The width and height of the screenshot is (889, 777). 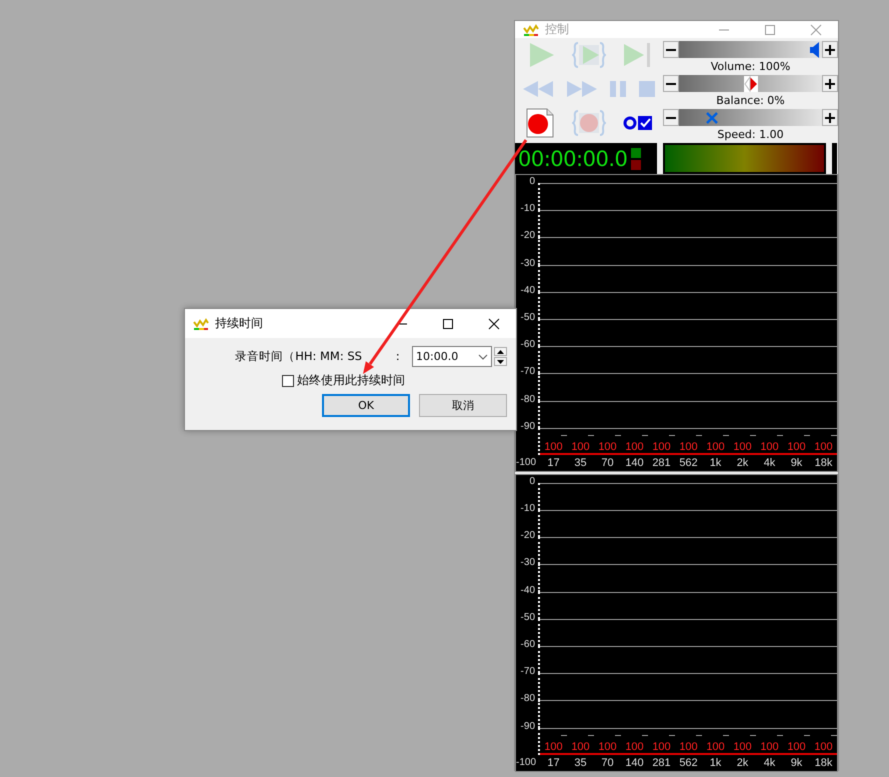 I want to click on slider-label: Balance: 0%, so click(x=750, y=101).